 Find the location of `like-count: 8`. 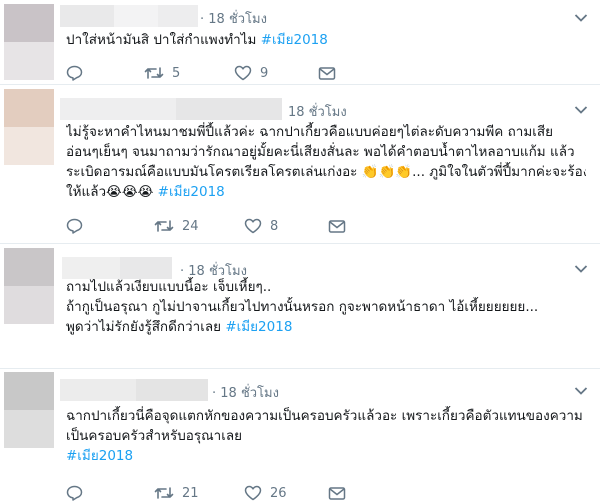

like-count: 8 is located at coordinates (274, 226).